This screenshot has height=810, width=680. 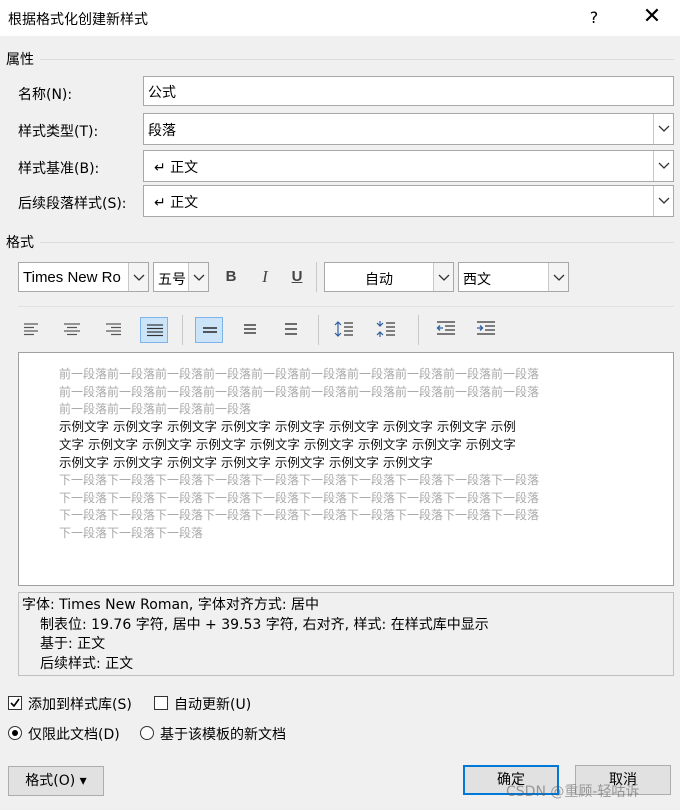 What do you see at coordinates (20, 243) in the screenshot?
I see `format-group-label: 格式` at bounding box center [20, 243].